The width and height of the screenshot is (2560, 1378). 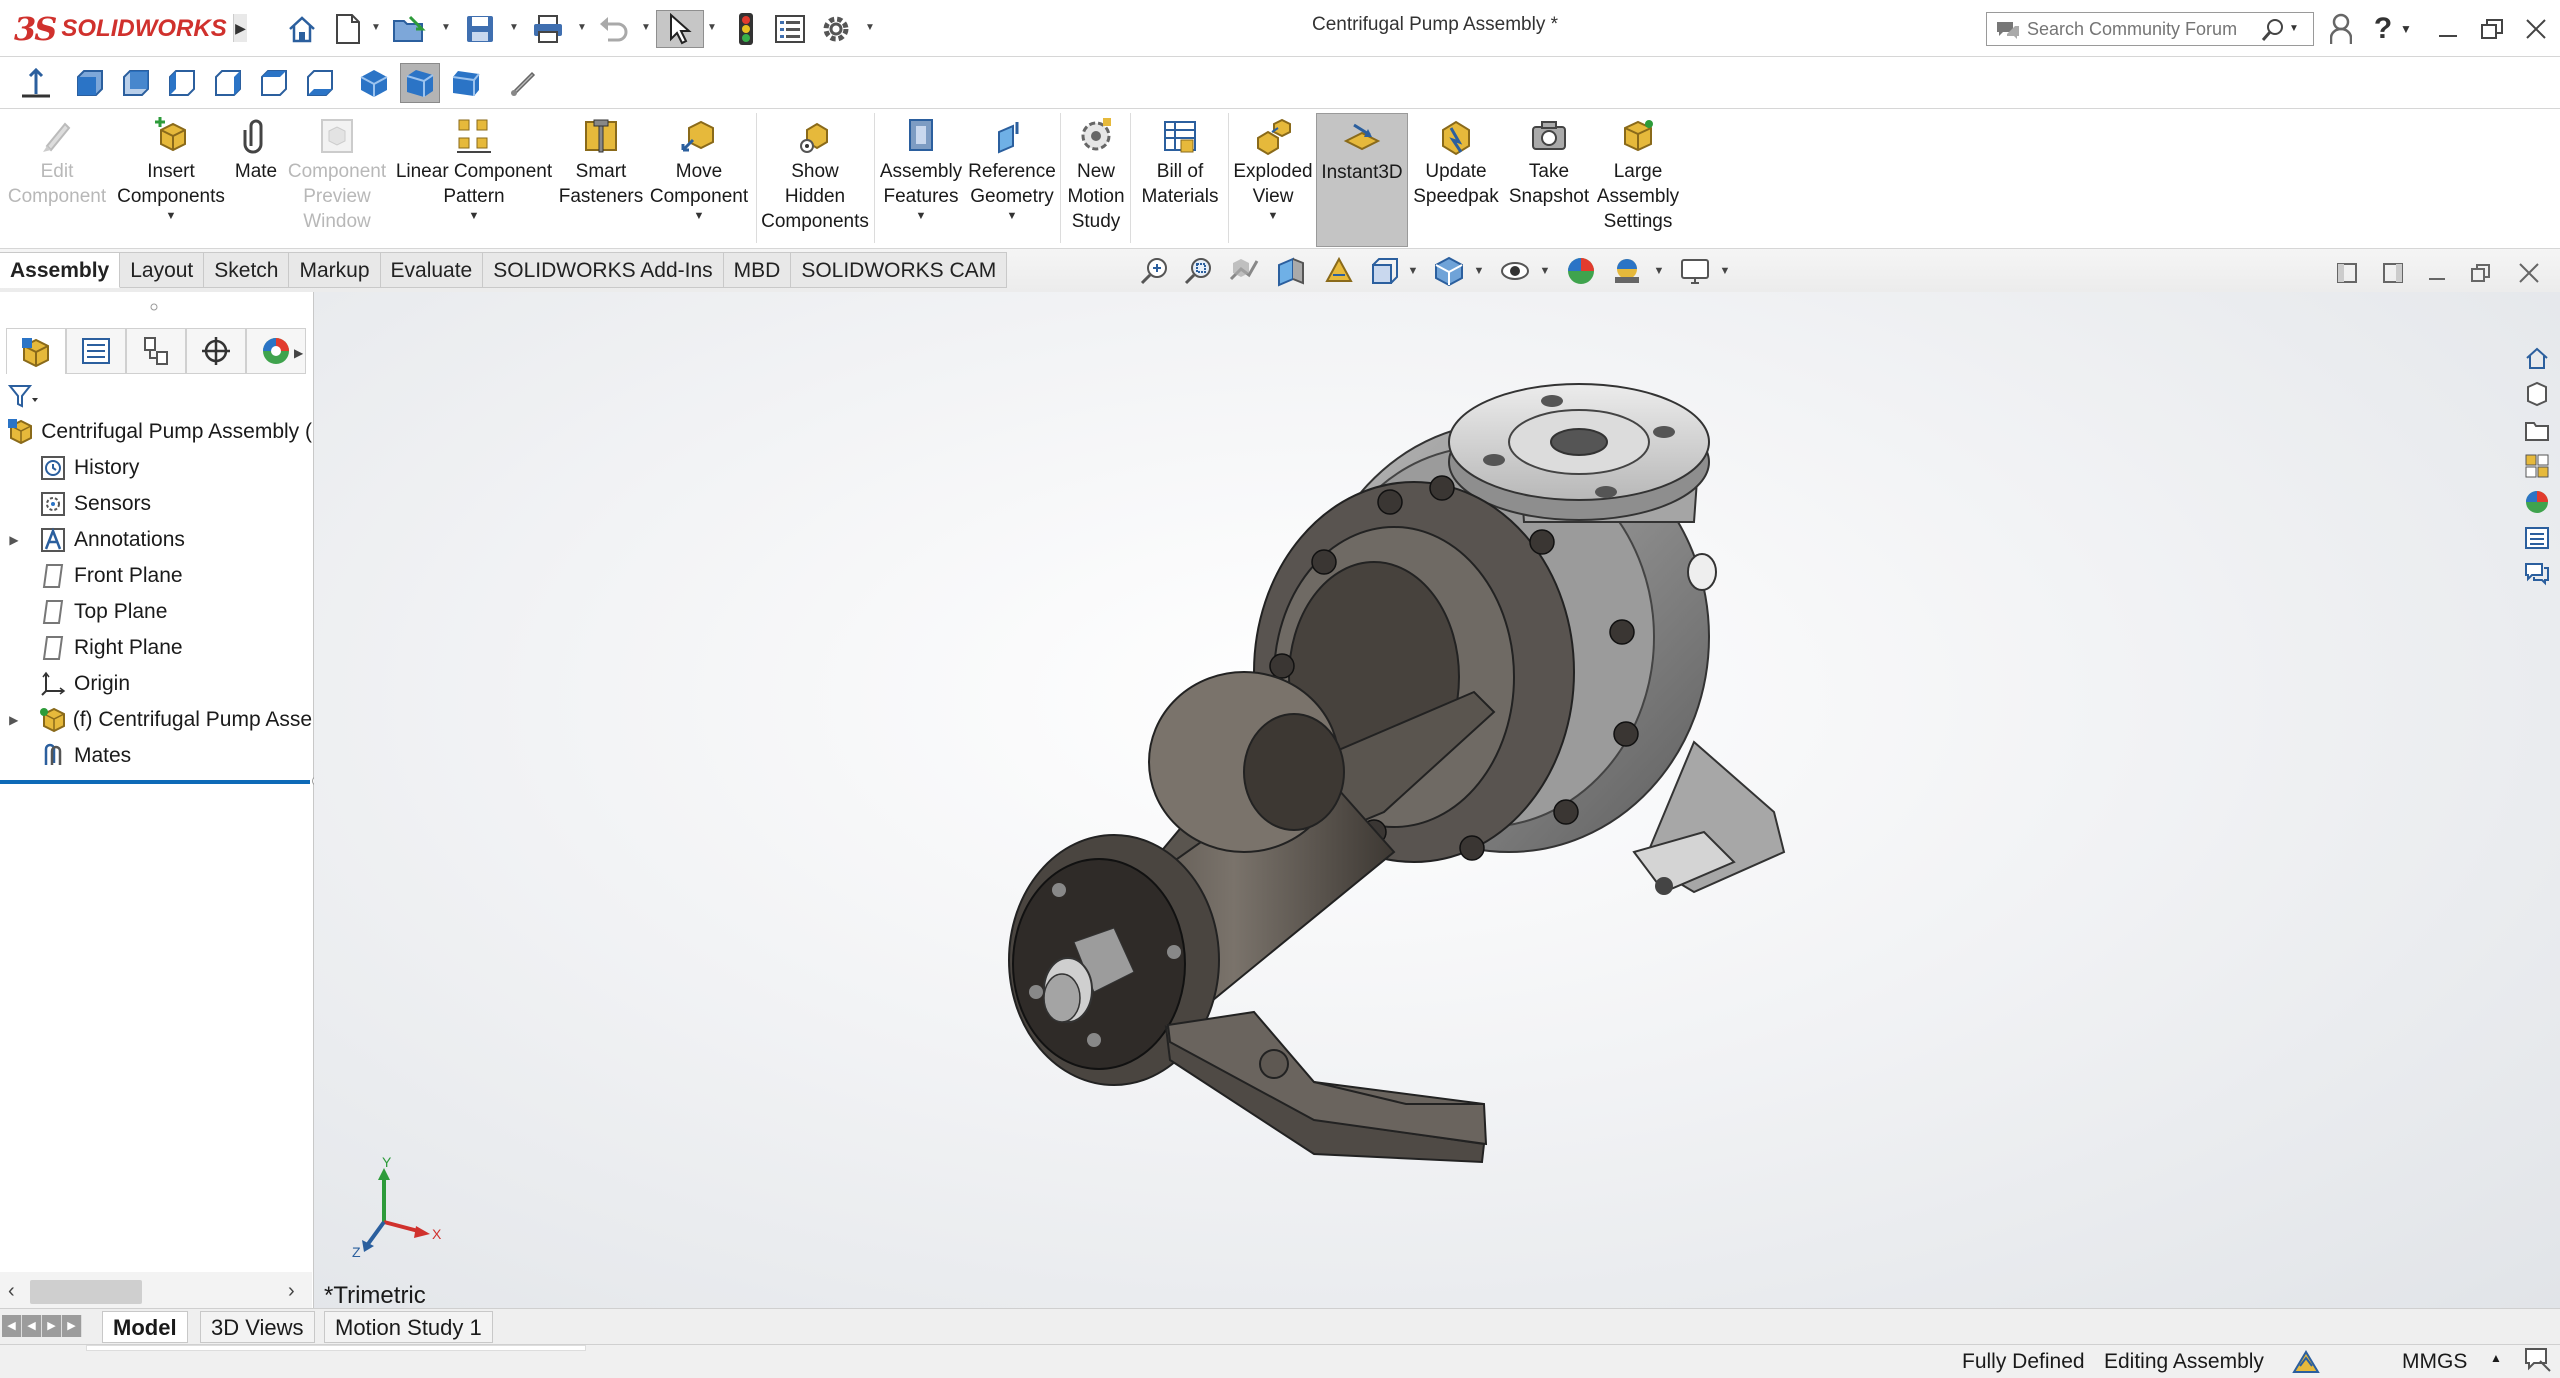 I want to click on tab-assembly: Assembly, so click(x=60, y=270).